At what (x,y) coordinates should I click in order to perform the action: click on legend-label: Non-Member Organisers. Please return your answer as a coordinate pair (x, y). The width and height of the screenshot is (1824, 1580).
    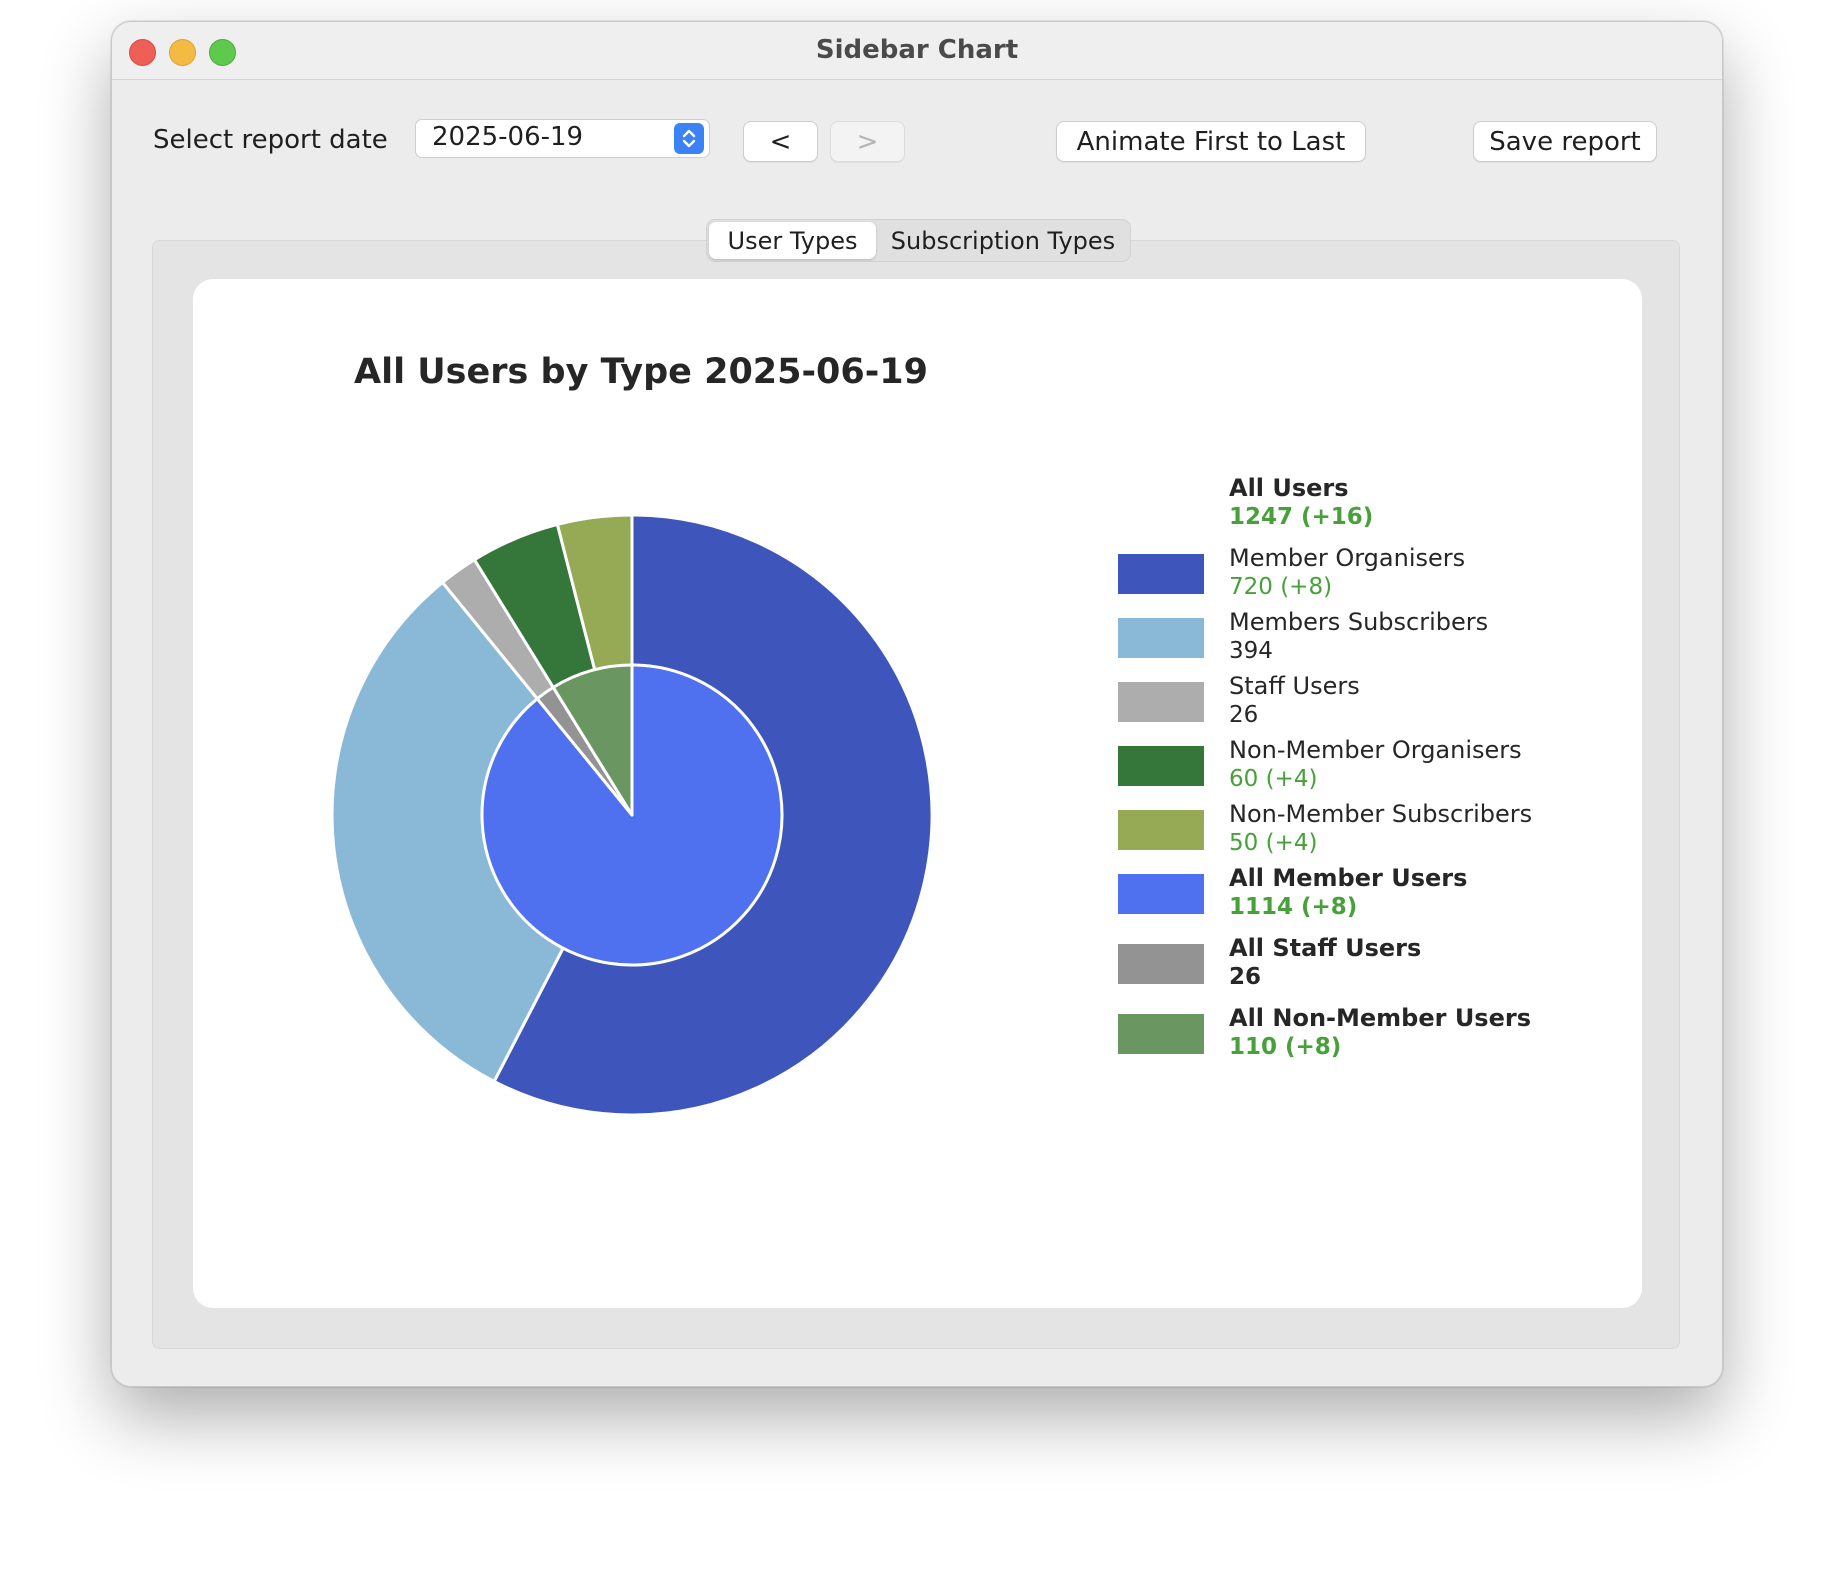
    Looking at the image, I should click on (1375, 750).